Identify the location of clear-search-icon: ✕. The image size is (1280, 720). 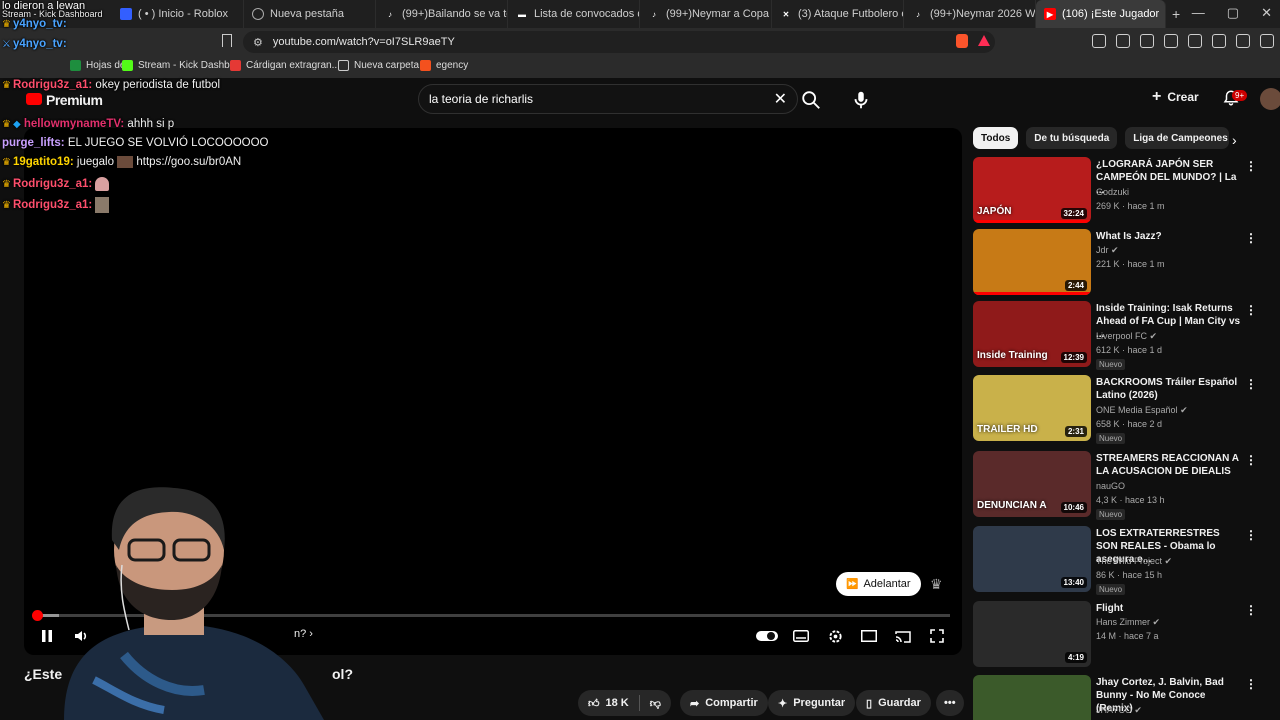
(780, 99).